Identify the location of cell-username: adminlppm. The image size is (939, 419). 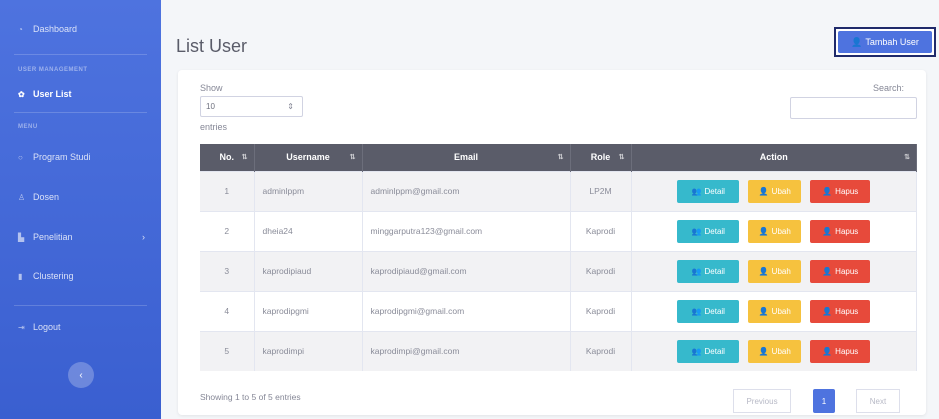
(308, 190).